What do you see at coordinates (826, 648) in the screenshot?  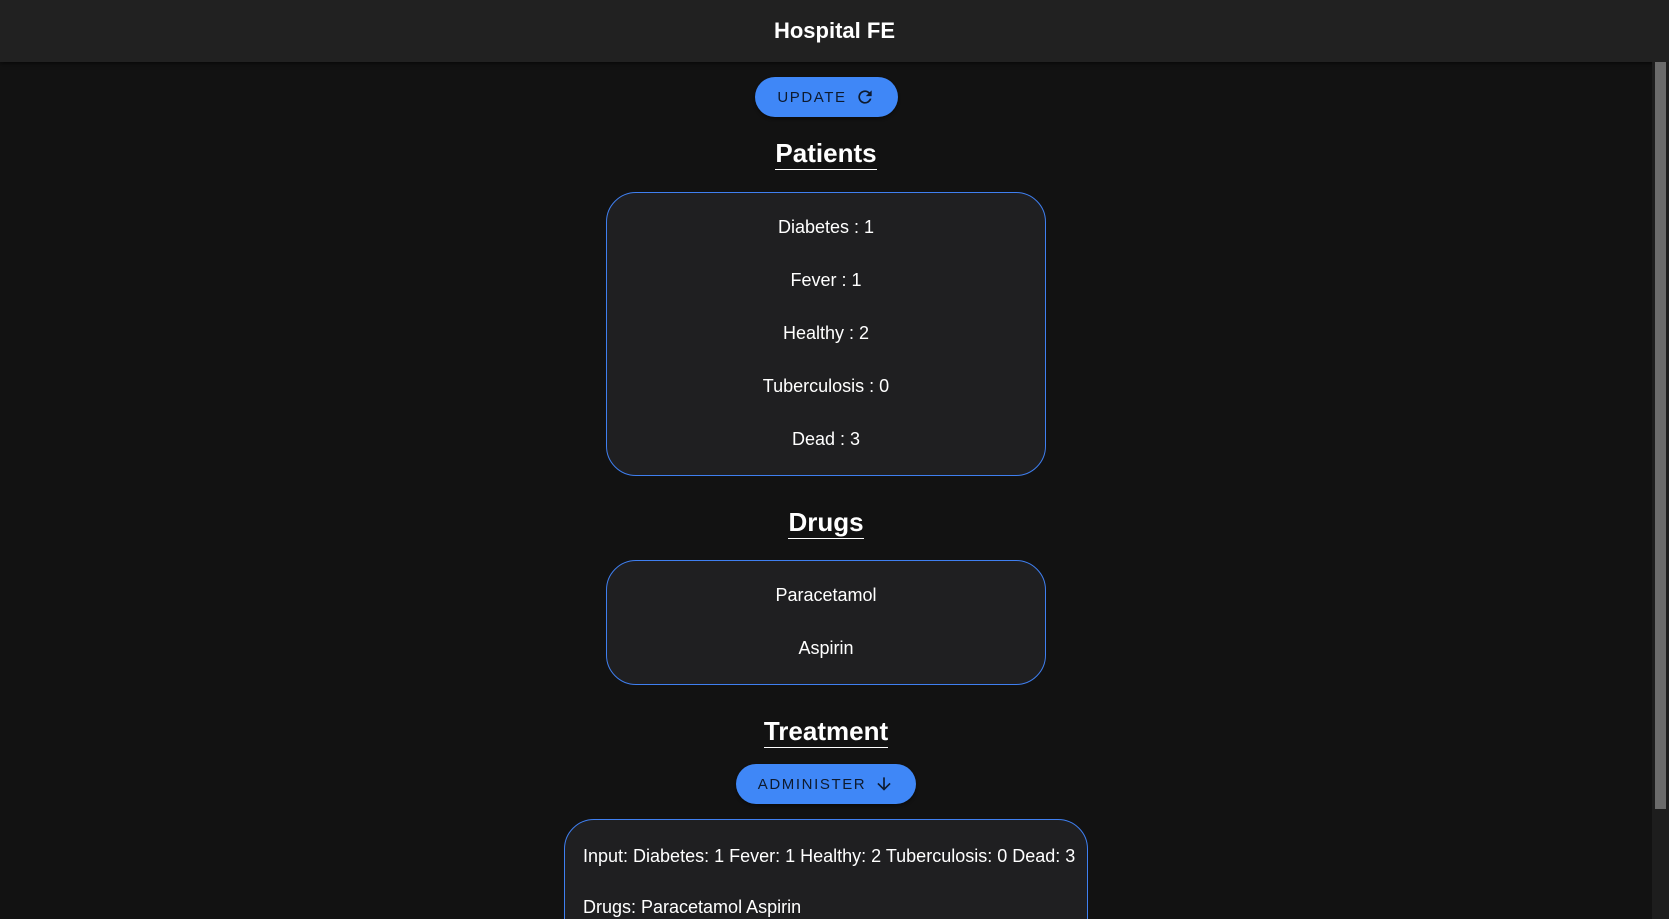 I see `drug-item-aspirin: Aspirin` at bounding box center [826, 648].